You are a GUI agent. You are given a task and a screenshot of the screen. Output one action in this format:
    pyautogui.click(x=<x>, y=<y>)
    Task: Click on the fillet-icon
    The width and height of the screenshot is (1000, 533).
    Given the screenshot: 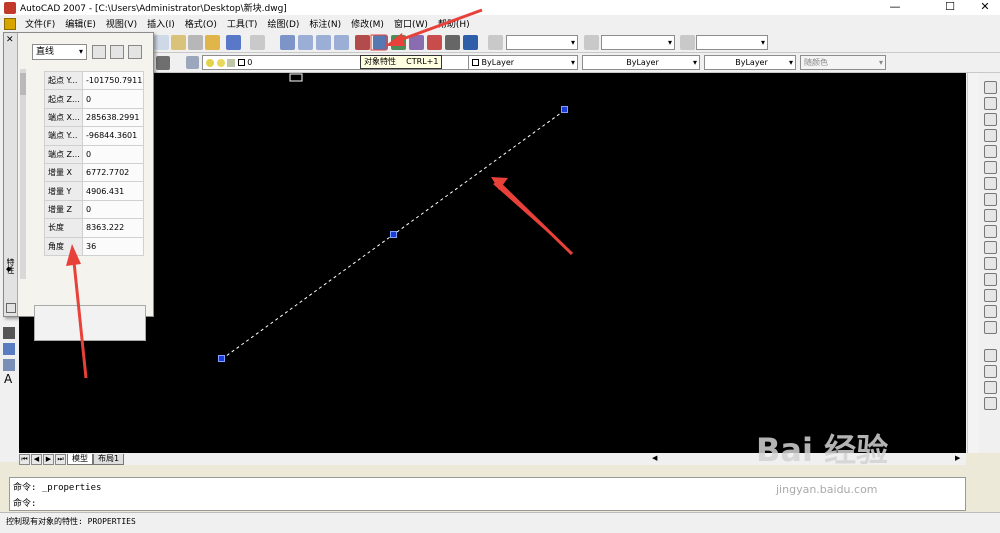 What is the action you would take?
    pyautogui.click(x=990, y=311)
    